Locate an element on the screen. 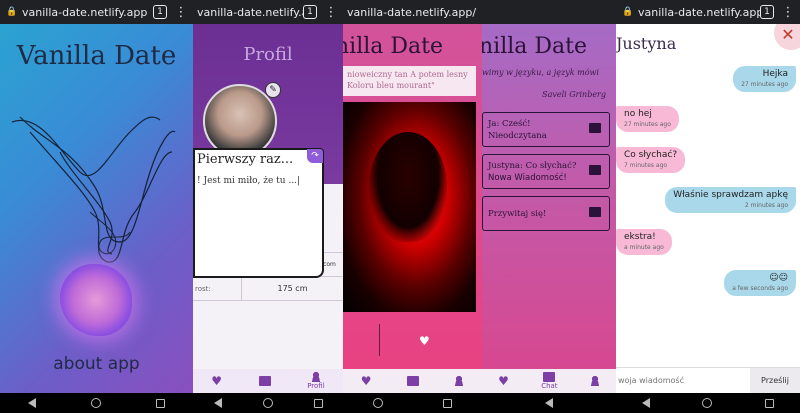  divider is located at coordinates (379, 340).